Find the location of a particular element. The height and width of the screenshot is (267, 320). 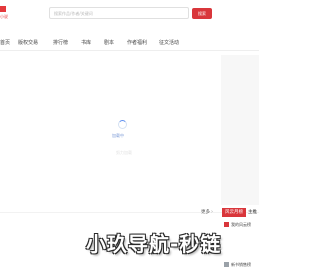

chevron-right-icon: › is located at coordinates (212, 212).